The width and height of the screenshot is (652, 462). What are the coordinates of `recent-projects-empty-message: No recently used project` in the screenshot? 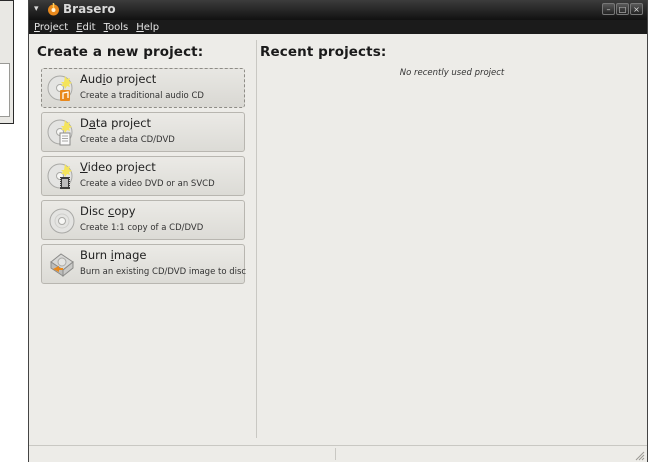 It's located at (452, 73).